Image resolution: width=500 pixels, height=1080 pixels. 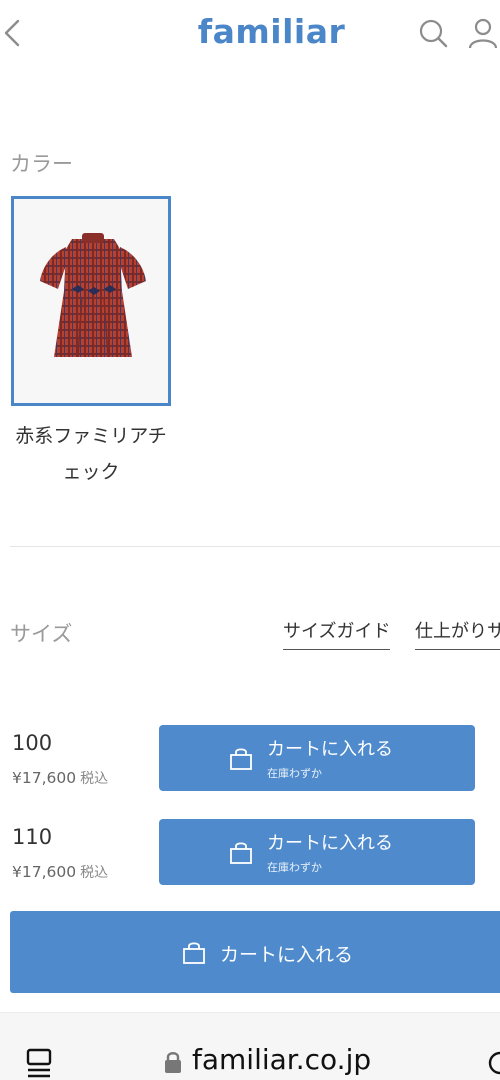 What do you see at coordinates (41, 634) in the screenshot?
I see `size-section-label: サイズ` at bounding box center [41, 634].